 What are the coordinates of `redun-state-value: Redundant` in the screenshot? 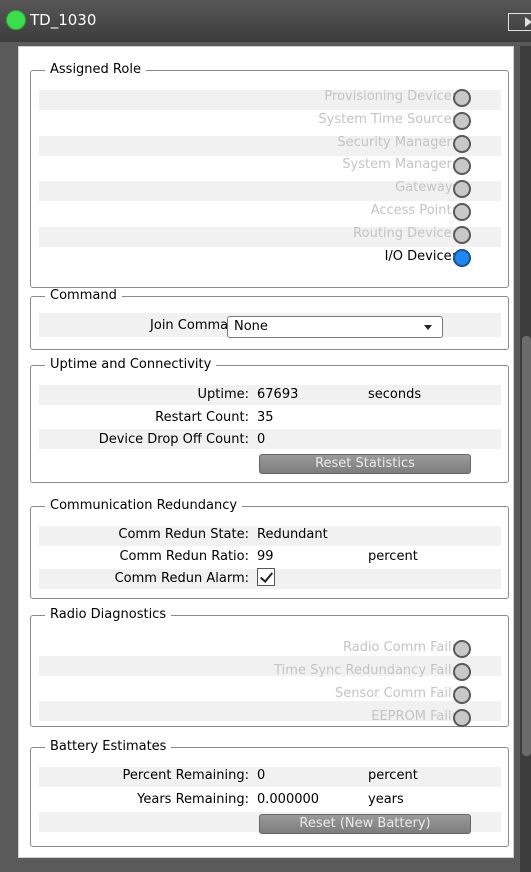 It's located at (292, 534).